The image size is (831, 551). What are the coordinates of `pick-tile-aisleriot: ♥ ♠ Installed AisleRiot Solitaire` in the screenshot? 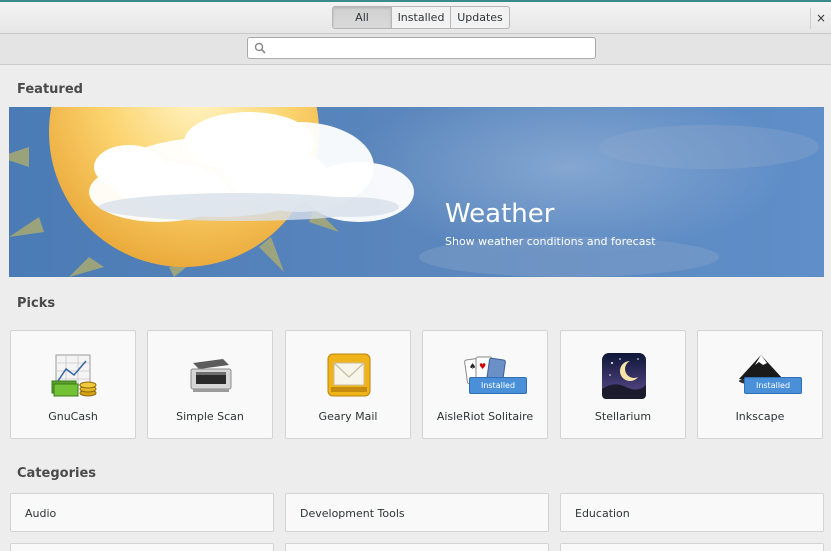 It's located at (485, 384).